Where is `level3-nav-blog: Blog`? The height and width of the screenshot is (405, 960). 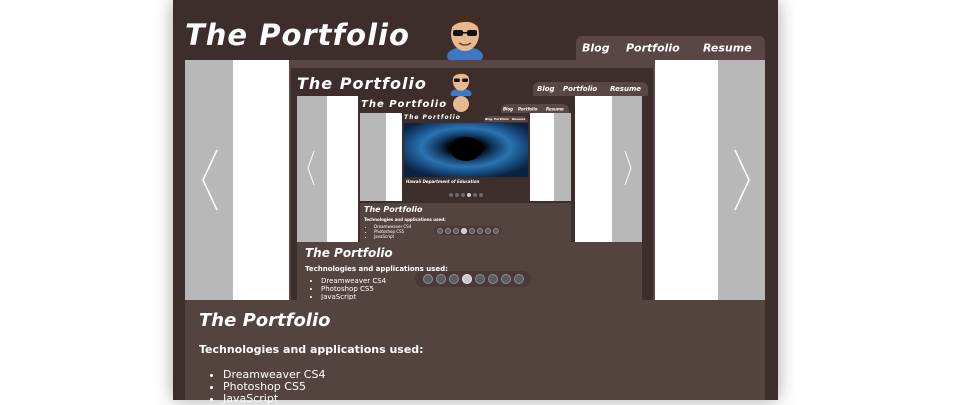 level3-nav-blog: Blog is located at coordinates (489, 119).